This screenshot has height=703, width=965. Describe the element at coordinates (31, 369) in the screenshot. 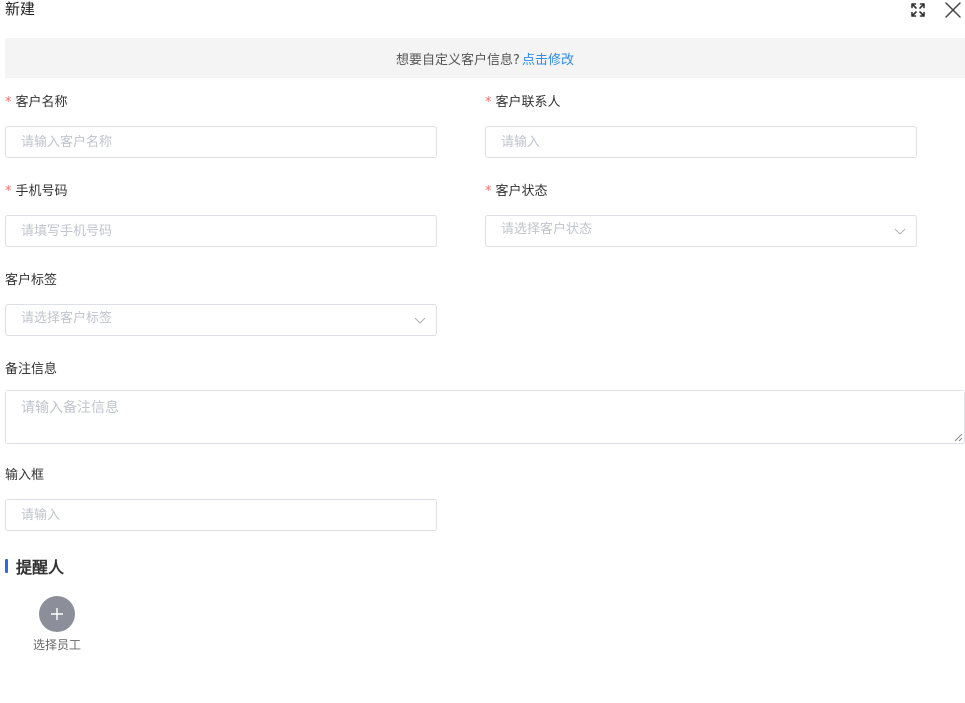

I see `remark-label: 备注信息` at that location.